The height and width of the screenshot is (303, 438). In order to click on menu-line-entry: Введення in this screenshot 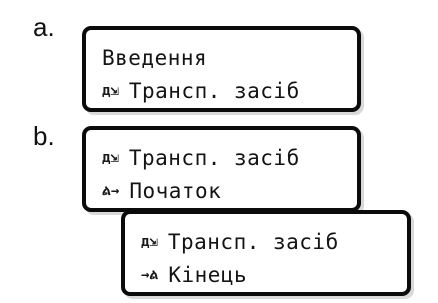, I will do `click(229, 57)`.